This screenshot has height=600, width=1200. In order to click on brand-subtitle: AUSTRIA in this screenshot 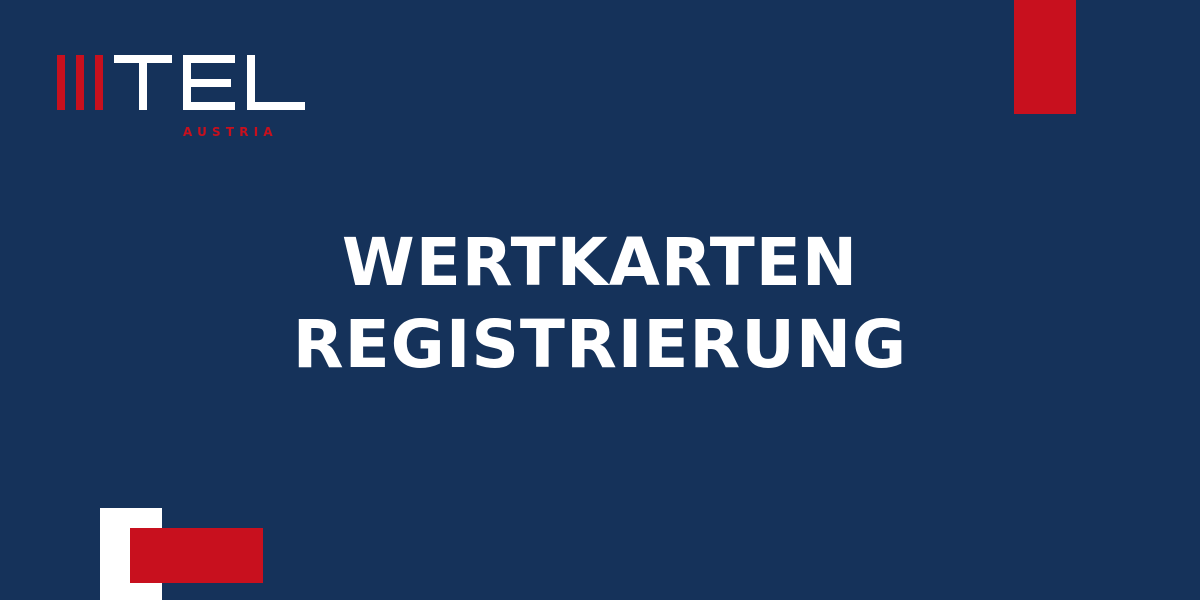, I will do `click(230, 132)`.